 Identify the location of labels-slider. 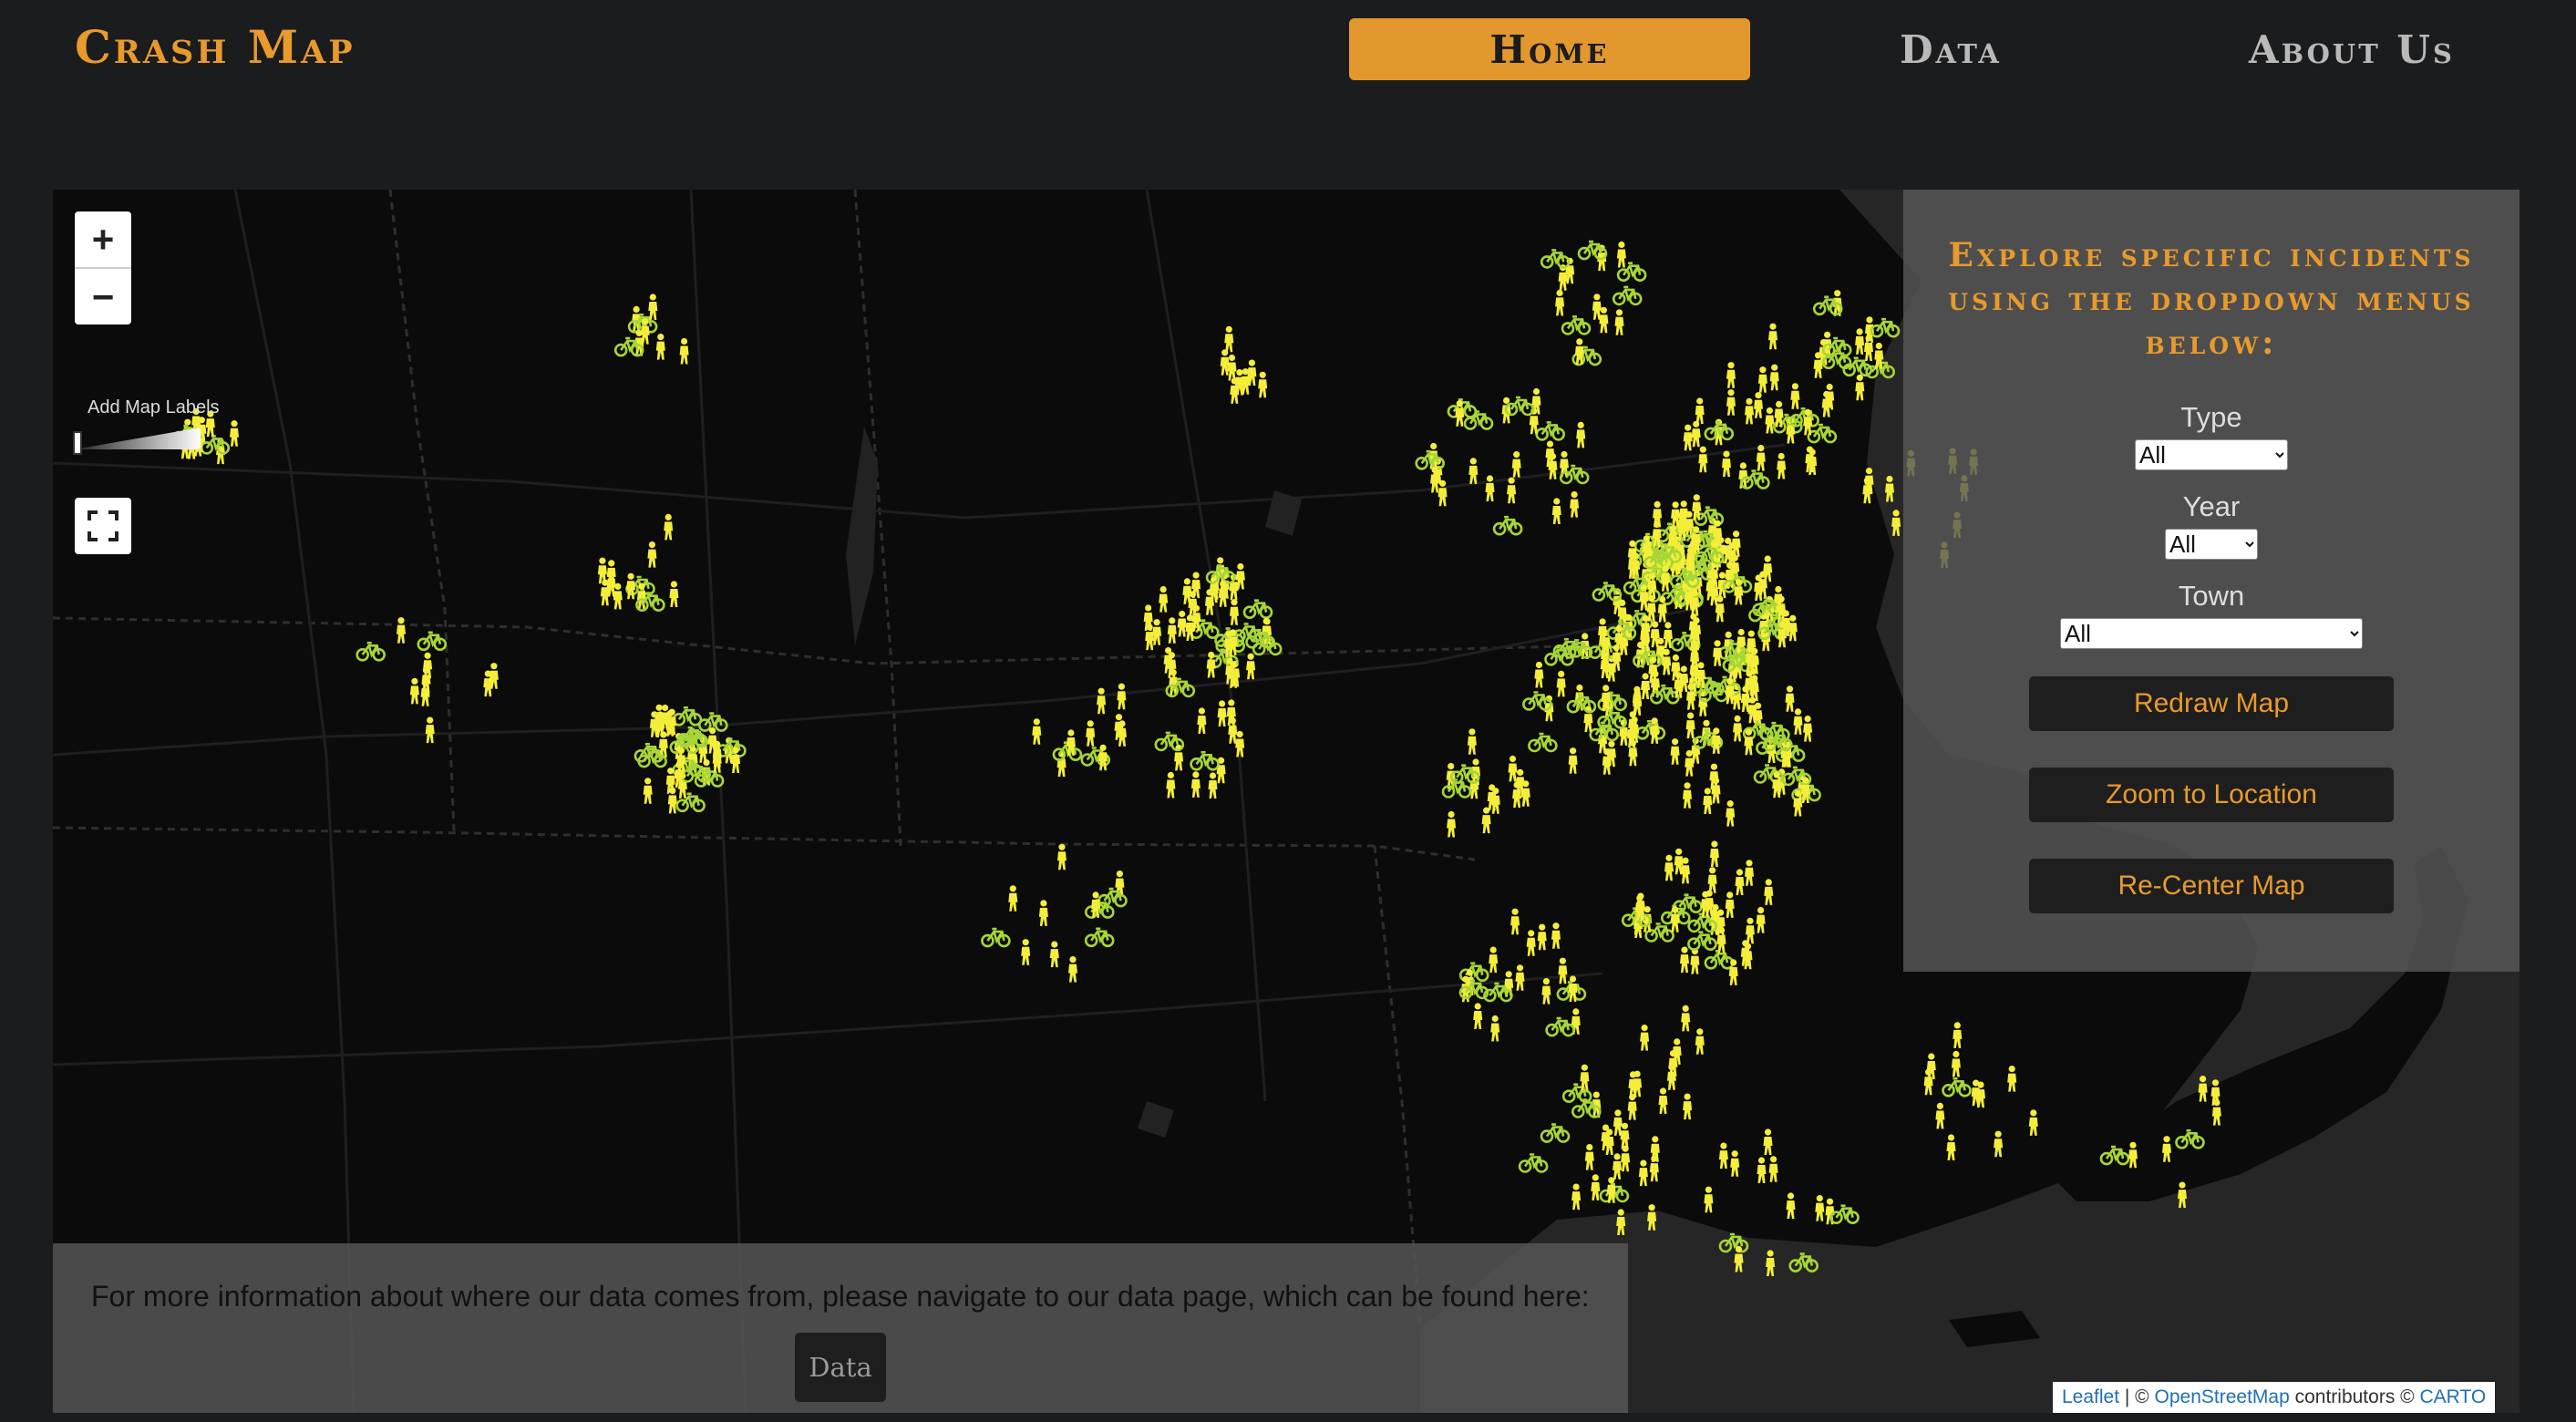
(138, 438).